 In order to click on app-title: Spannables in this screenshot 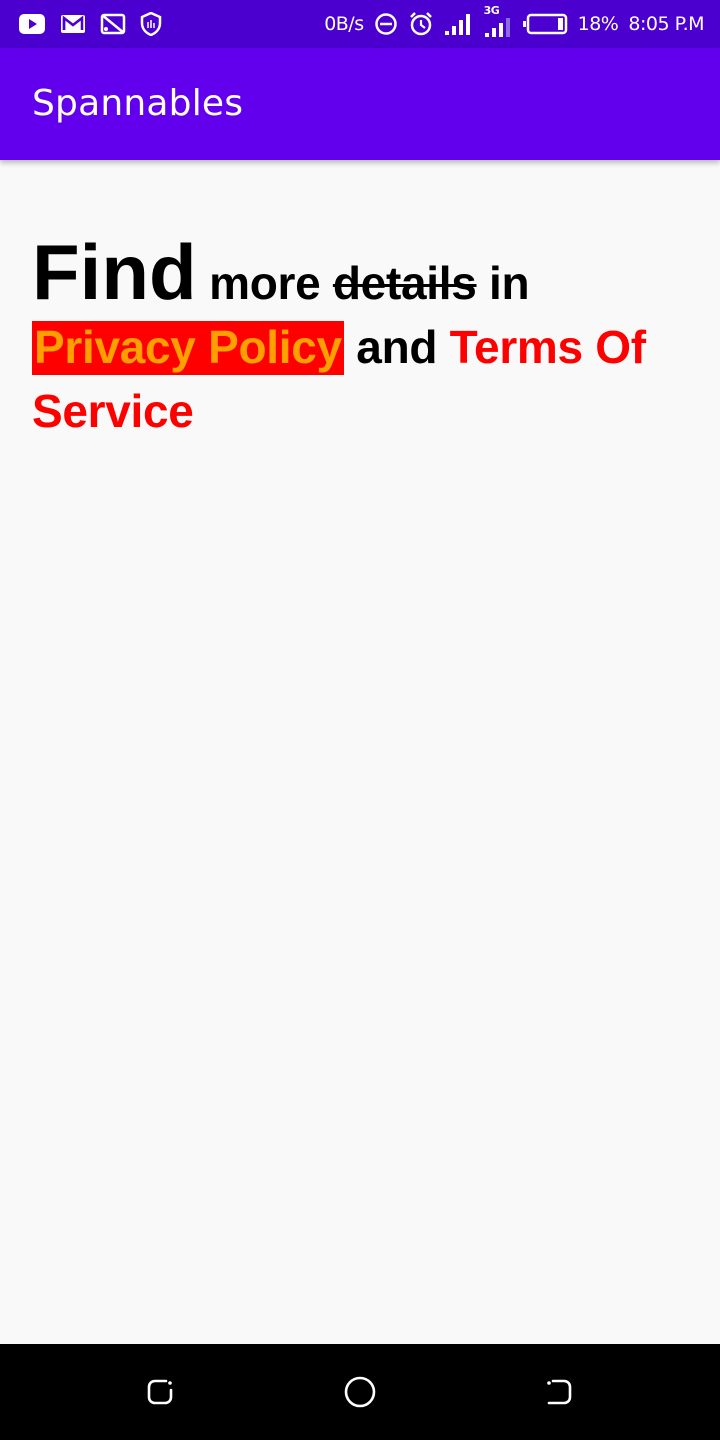, I will do `click(138, 103)`.